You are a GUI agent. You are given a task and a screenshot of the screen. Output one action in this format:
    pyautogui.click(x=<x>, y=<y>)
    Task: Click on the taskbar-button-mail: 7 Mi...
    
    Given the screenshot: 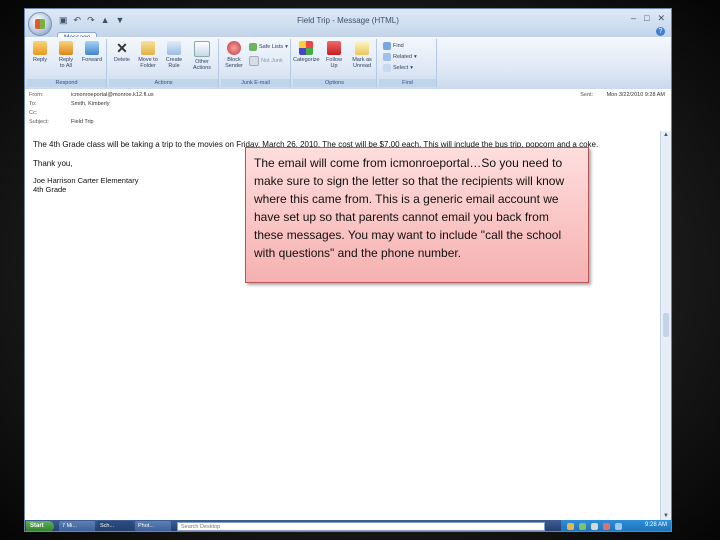 What is the action you would take?
    pyautogui.click(x=77, y=526)
    